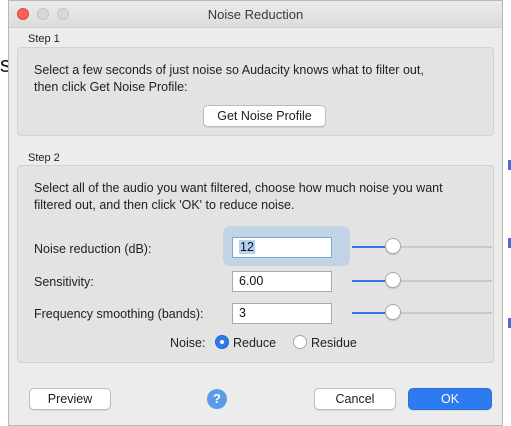  I want to click on step2-label: Step 2, so click(44, 158).